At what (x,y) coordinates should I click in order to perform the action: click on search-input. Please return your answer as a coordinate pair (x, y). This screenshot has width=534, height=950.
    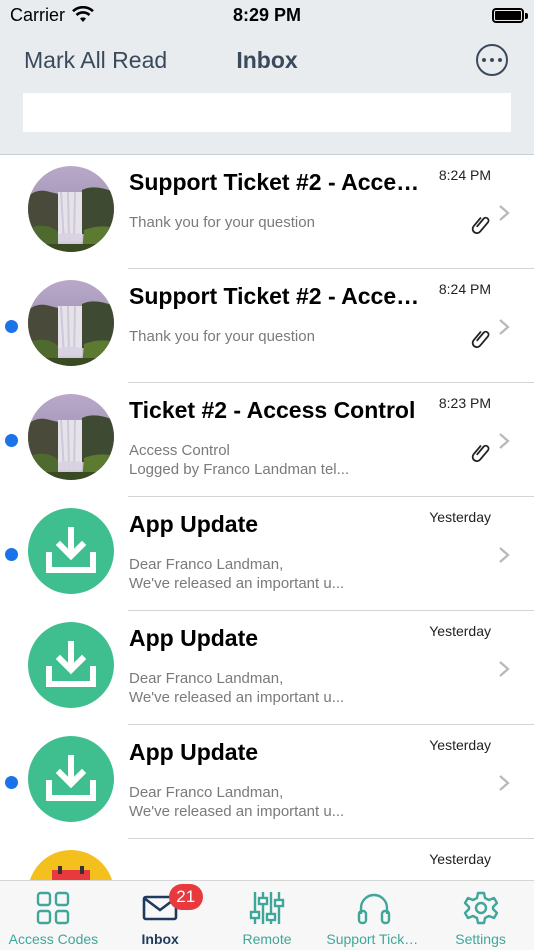
    Looking at the image, I should click on (267, 112).